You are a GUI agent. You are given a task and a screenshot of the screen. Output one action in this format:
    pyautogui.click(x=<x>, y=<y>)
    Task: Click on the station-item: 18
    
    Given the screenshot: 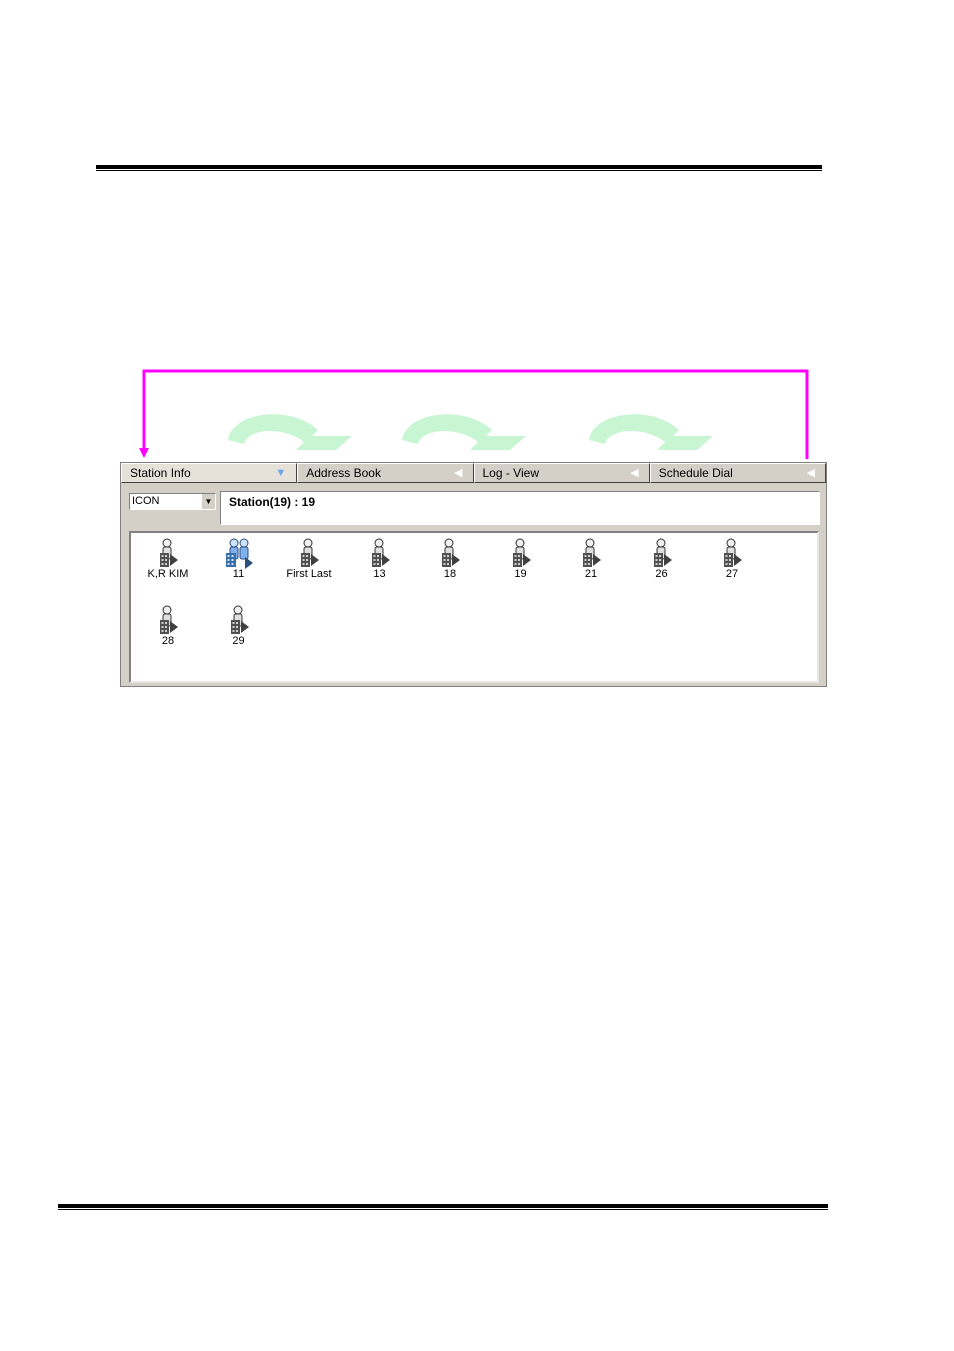 What is the action you would take?
    pyautogui.click(x=450, y=558)
    